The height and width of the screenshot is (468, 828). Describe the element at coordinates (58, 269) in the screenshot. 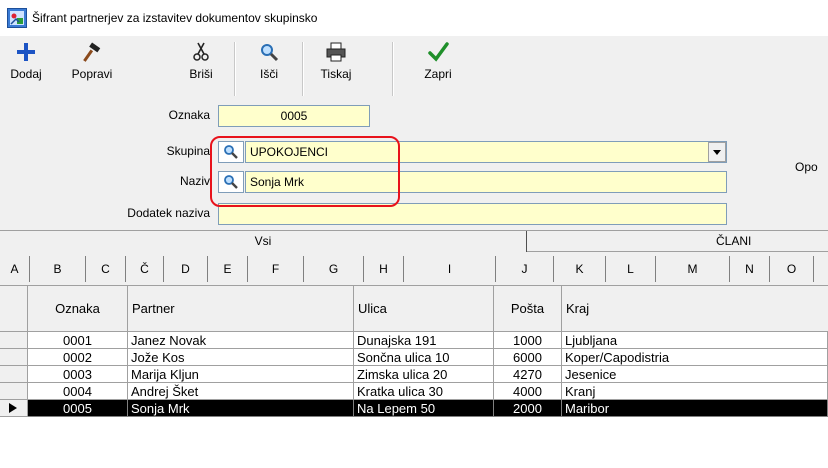

I see `tab-letter-b: B` at that location.